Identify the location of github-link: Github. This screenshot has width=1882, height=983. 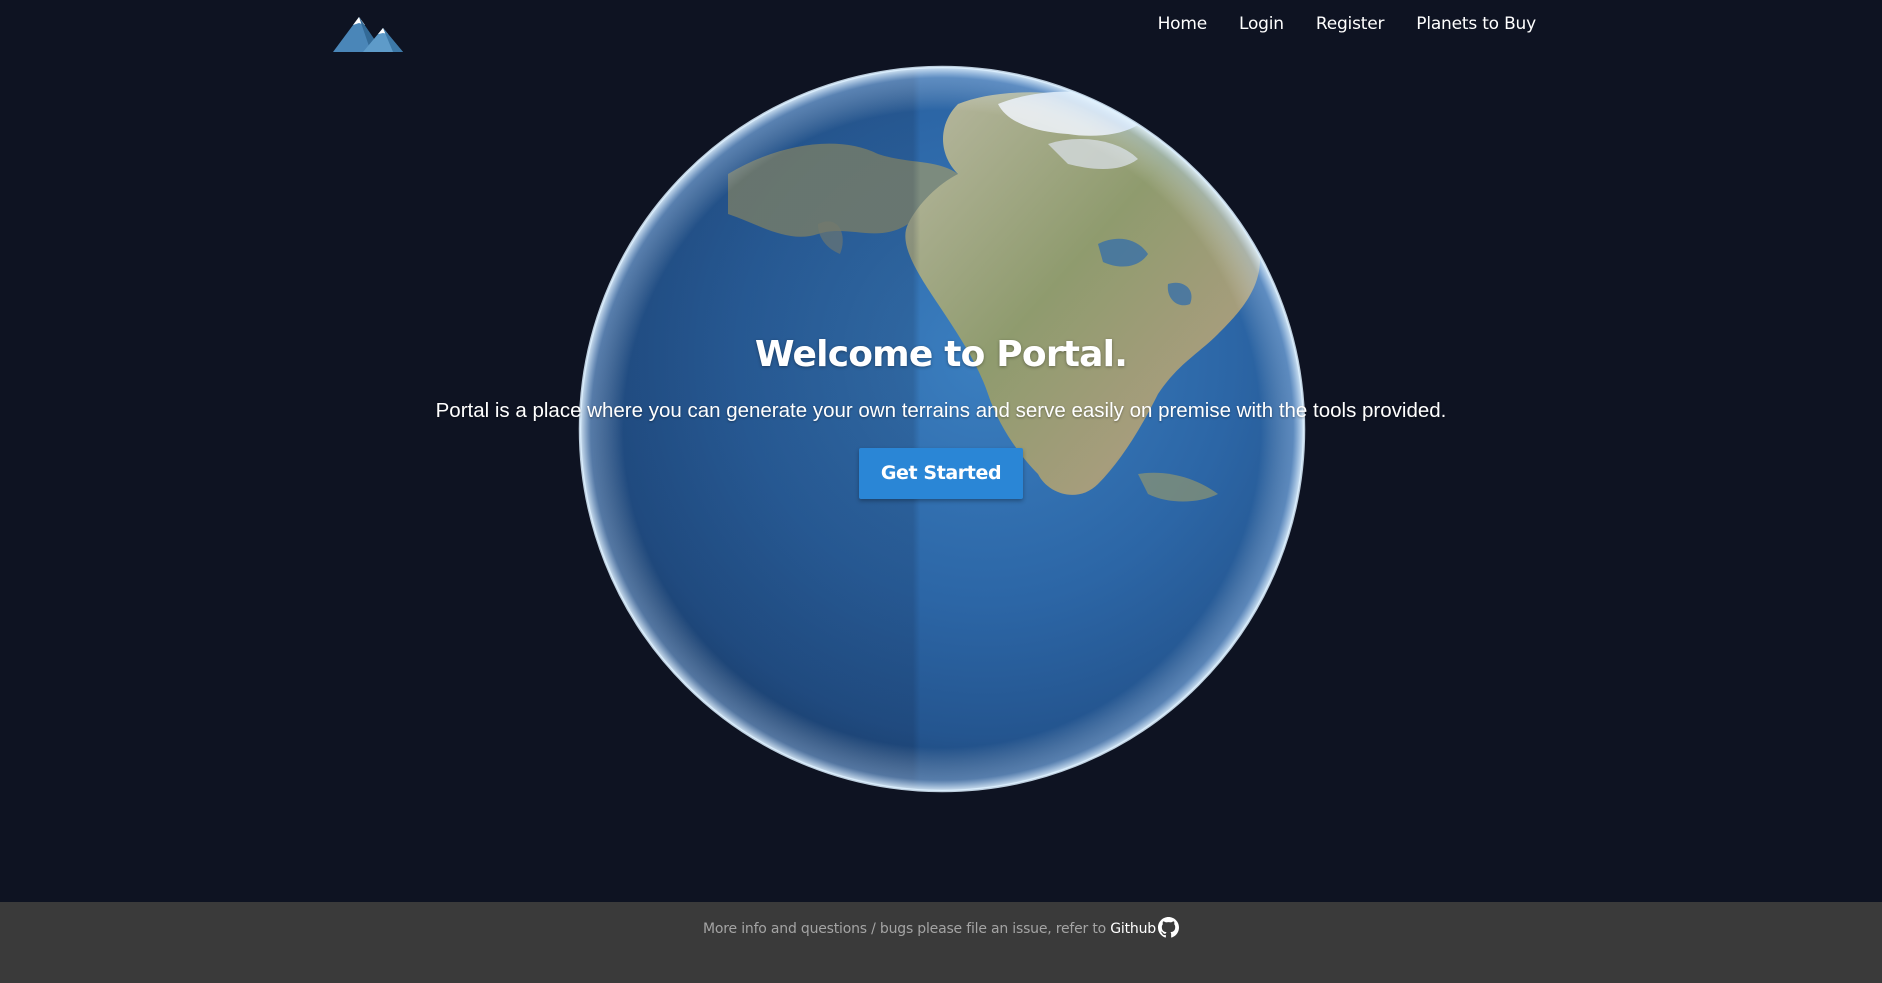
(1144, 927).